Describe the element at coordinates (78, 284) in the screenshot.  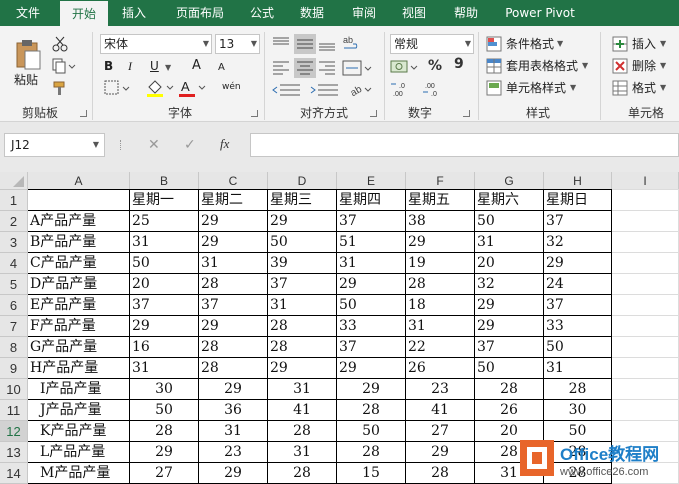
I see `cell-a5: D产品产量` at that location.